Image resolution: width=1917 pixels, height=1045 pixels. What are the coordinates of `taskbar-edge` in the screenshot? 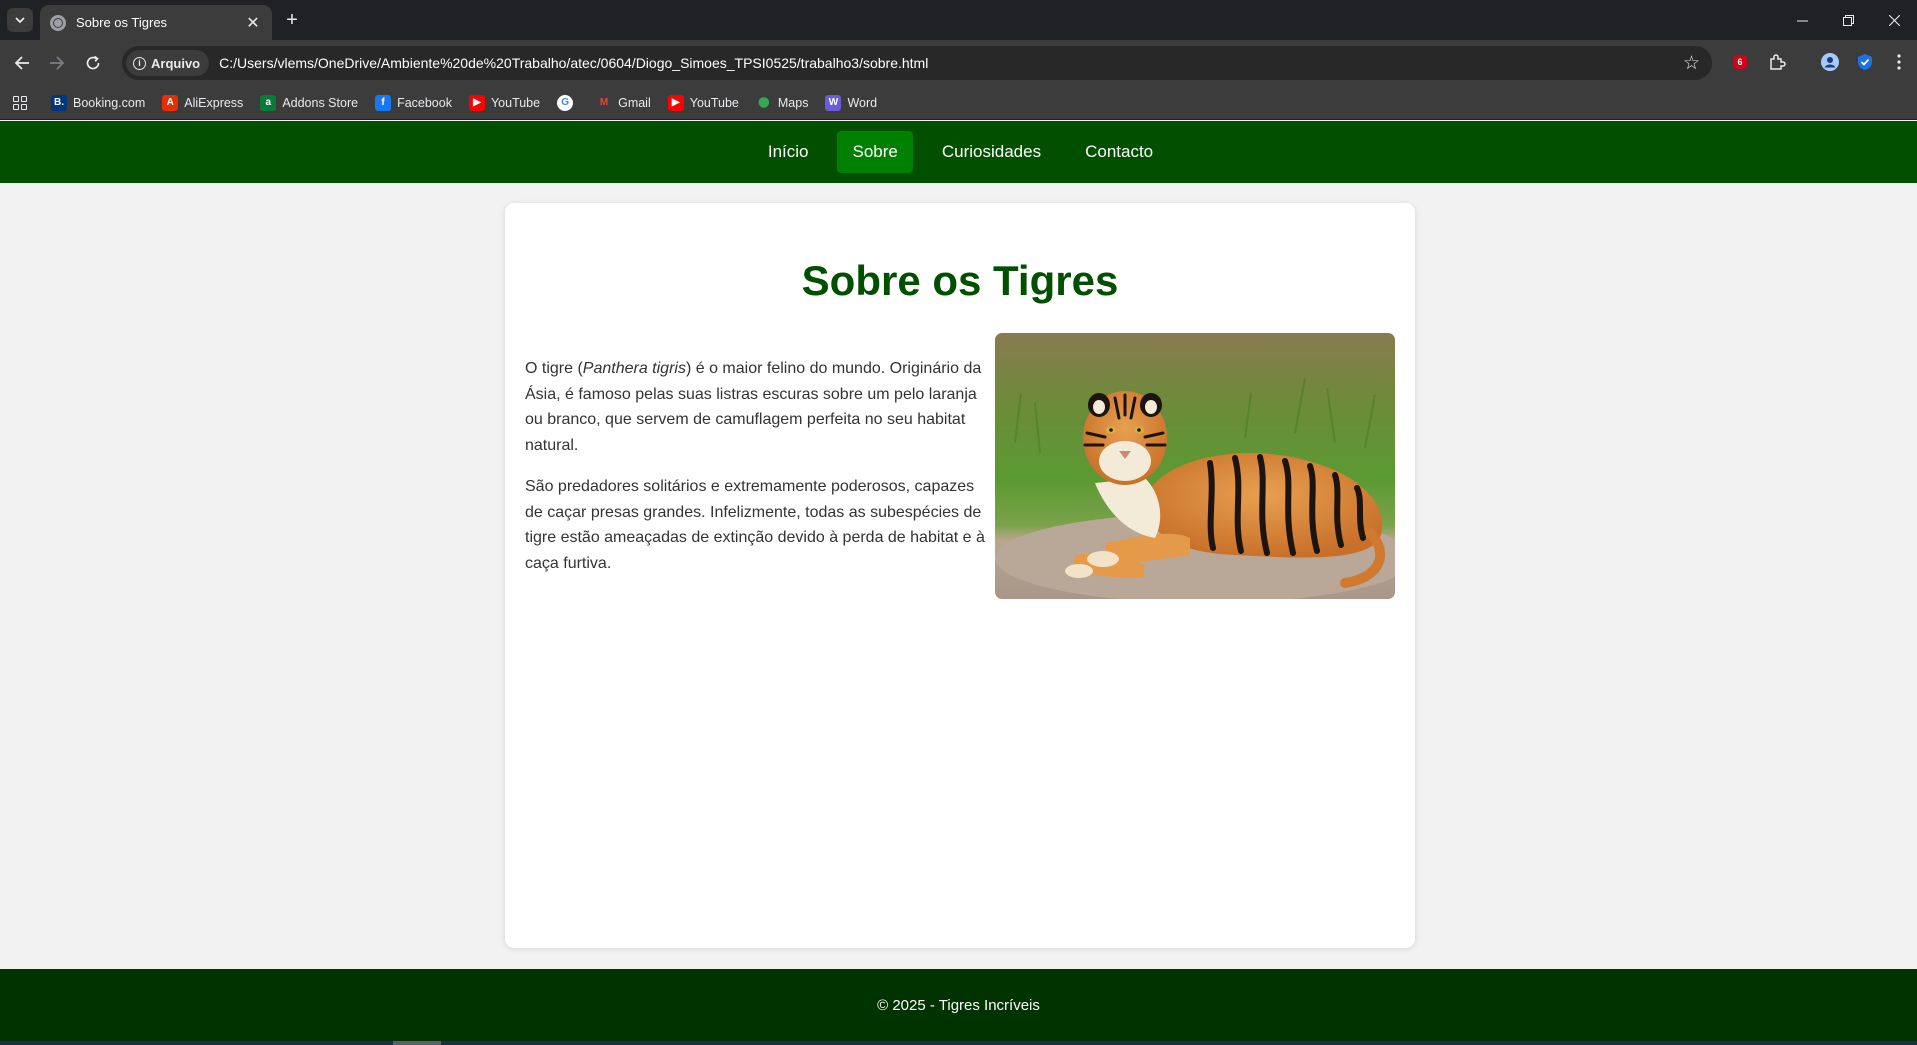 It's located at (958, 1043).